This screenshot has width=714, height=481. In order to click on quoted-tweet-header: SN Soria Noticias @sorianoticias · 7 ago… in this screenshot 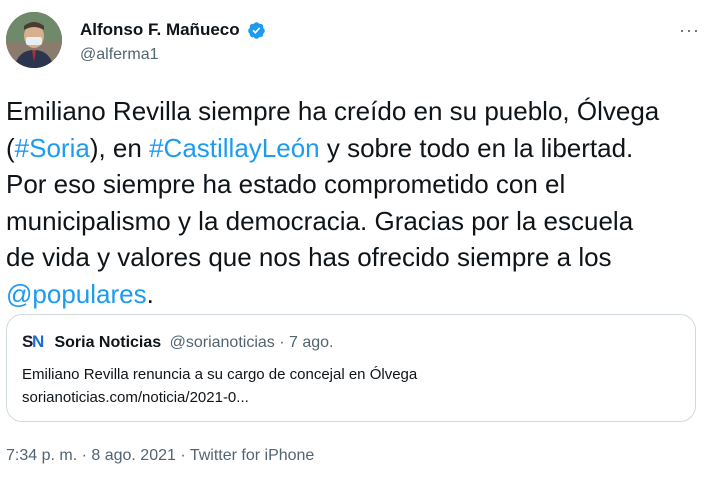, I will do `click(178, 342)`.